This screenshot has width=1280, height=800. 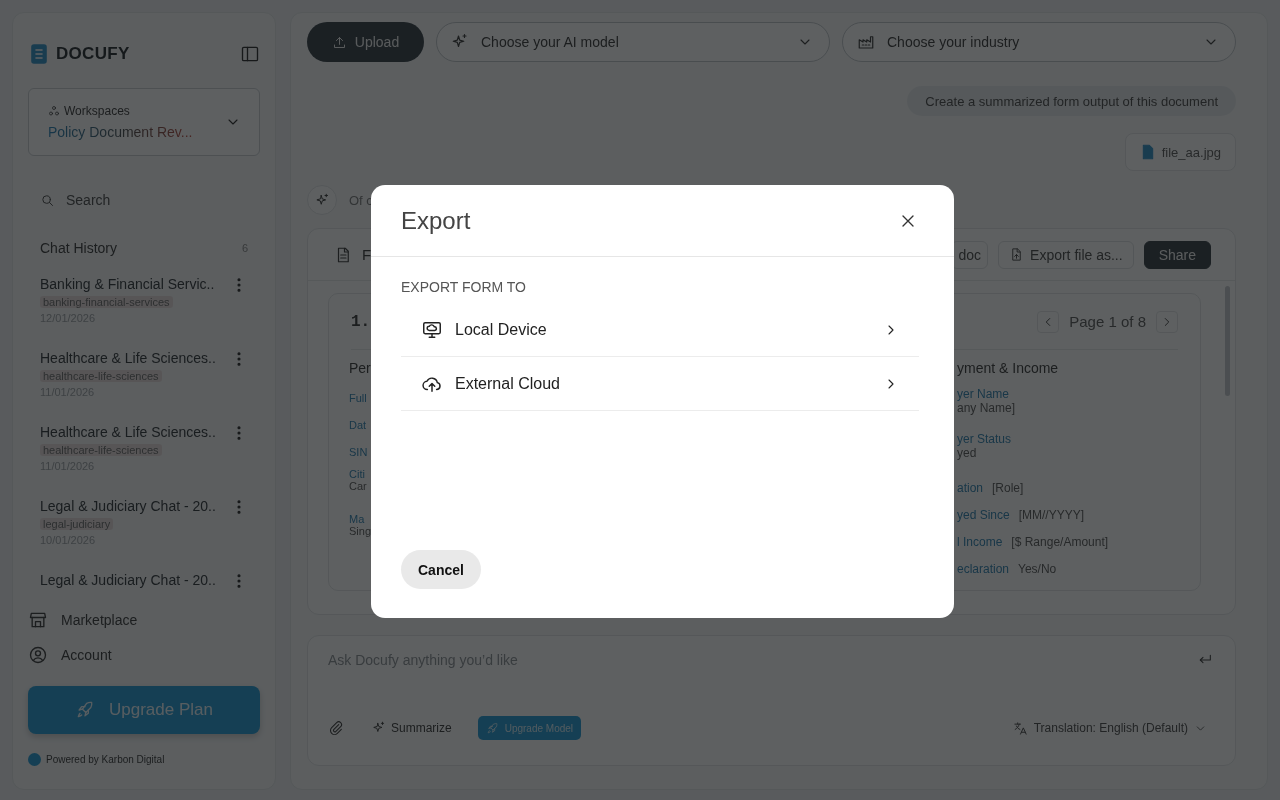 What do you see at coordinates (1020, 728) in the screenshot?
I see `translate-icon` at bounding box center [1020, 728].